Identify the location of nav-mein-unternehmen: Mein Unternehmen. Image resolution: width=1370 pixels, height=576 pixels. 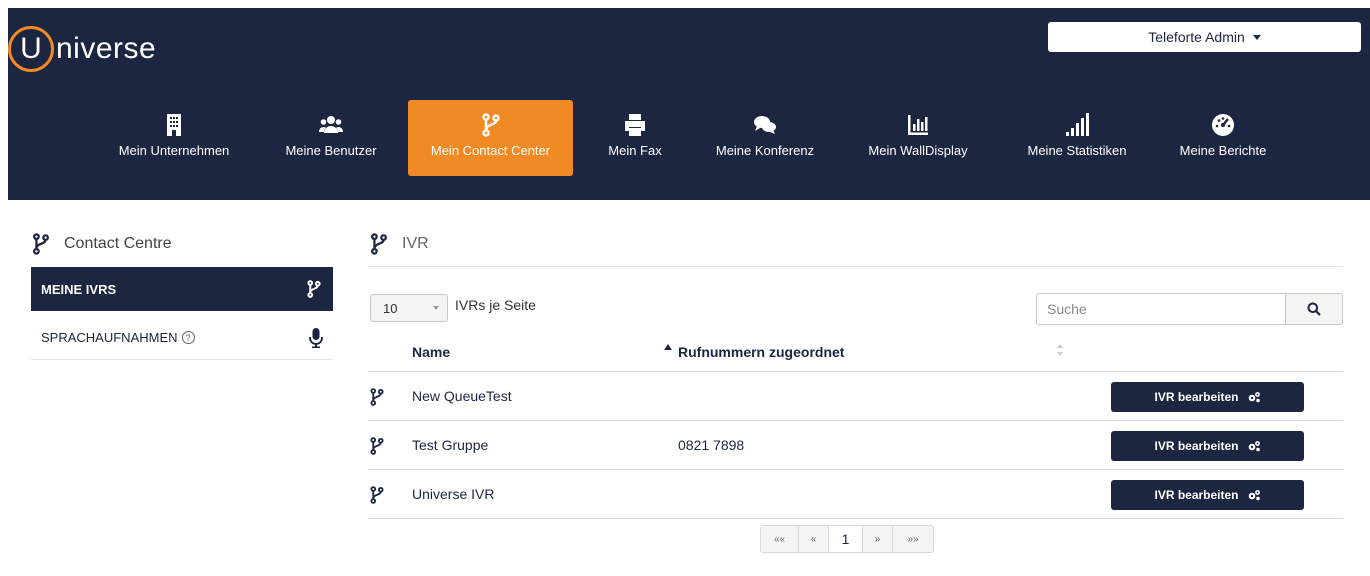
(174, 138).